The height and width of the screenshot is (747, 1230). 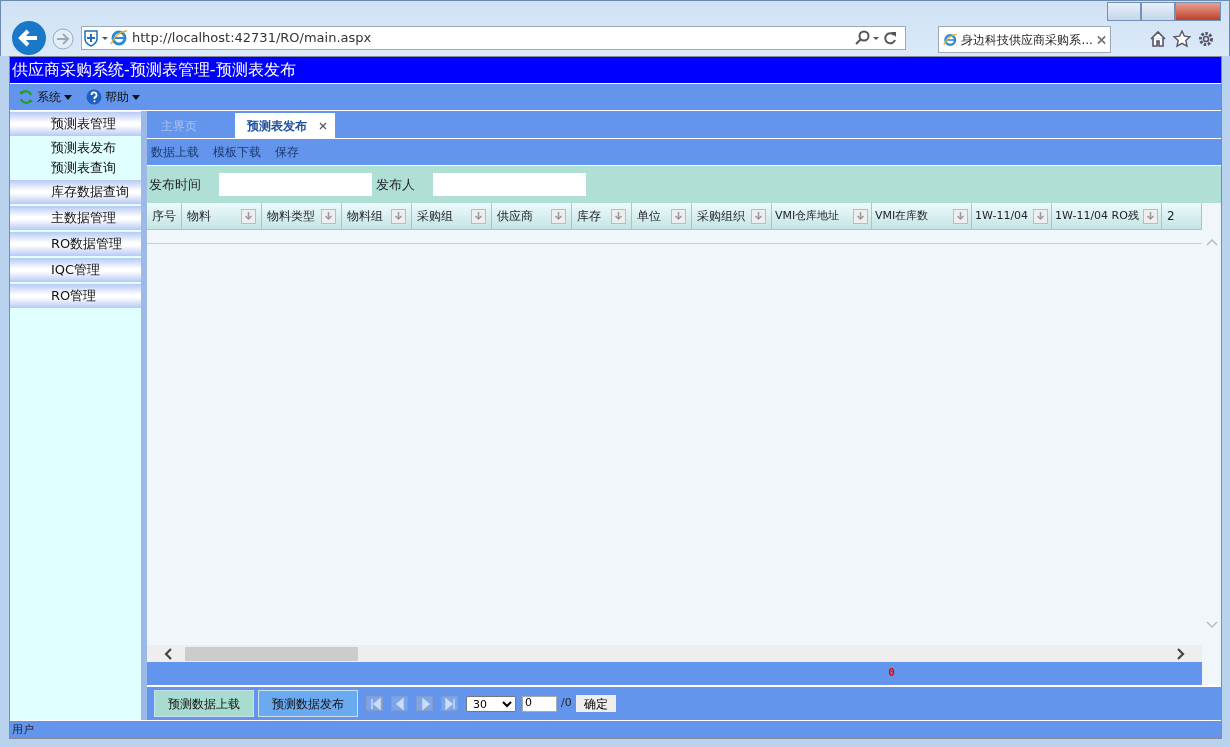 I want to click on url-text: http://localhost:42731/RO/main.aspx, so click(x=252, y=38).